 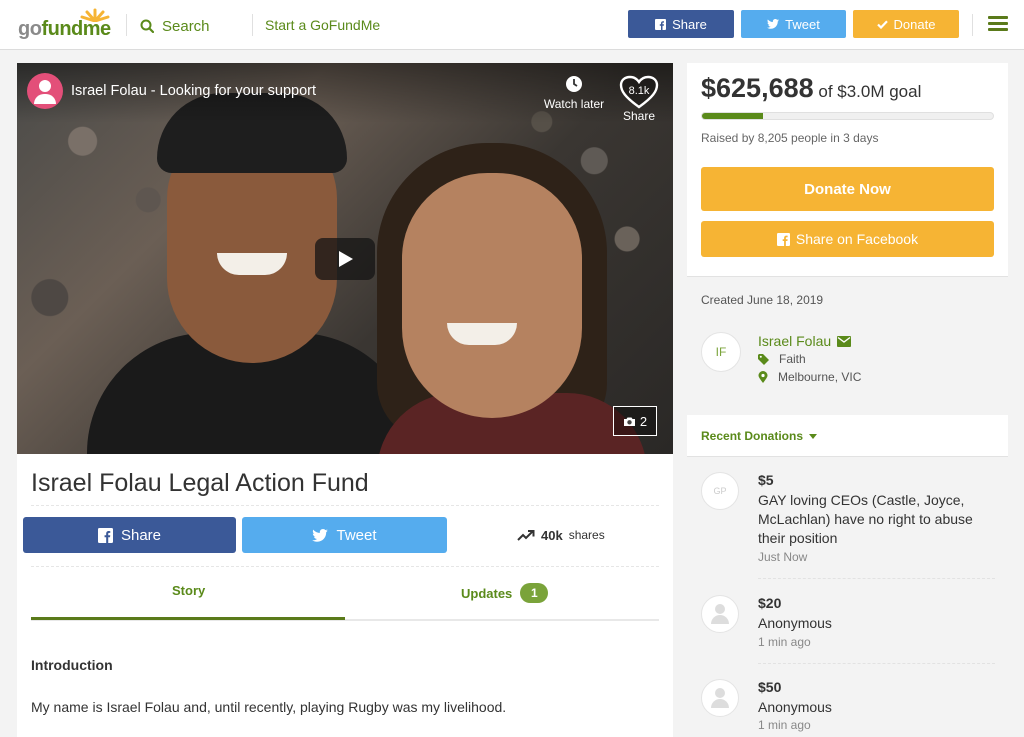 I want to click on search-icon, so click(x=147, y=26).